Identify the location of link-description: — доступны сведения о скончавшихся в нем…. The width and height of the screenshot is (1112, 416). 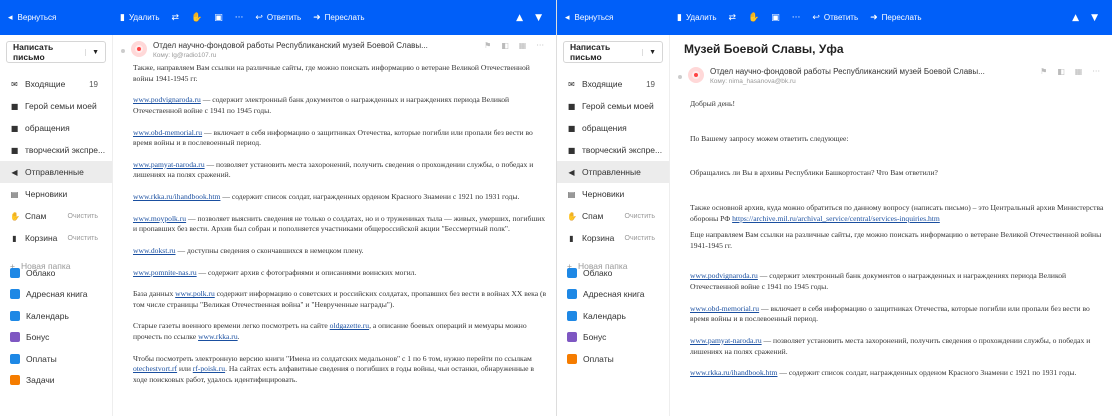
(269, 250).